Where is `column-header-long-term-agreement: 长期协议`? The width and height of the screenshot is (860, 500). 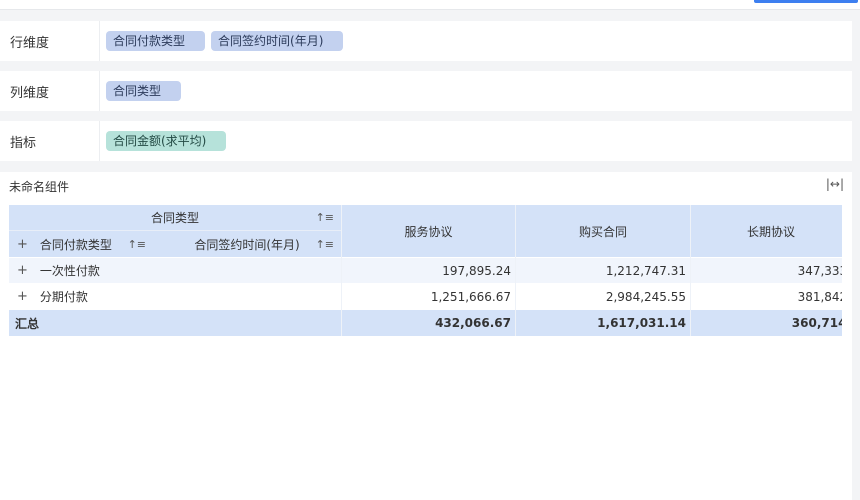 column-header-long-term-agreement: 长期协议 is located at coordinates (766, 231).